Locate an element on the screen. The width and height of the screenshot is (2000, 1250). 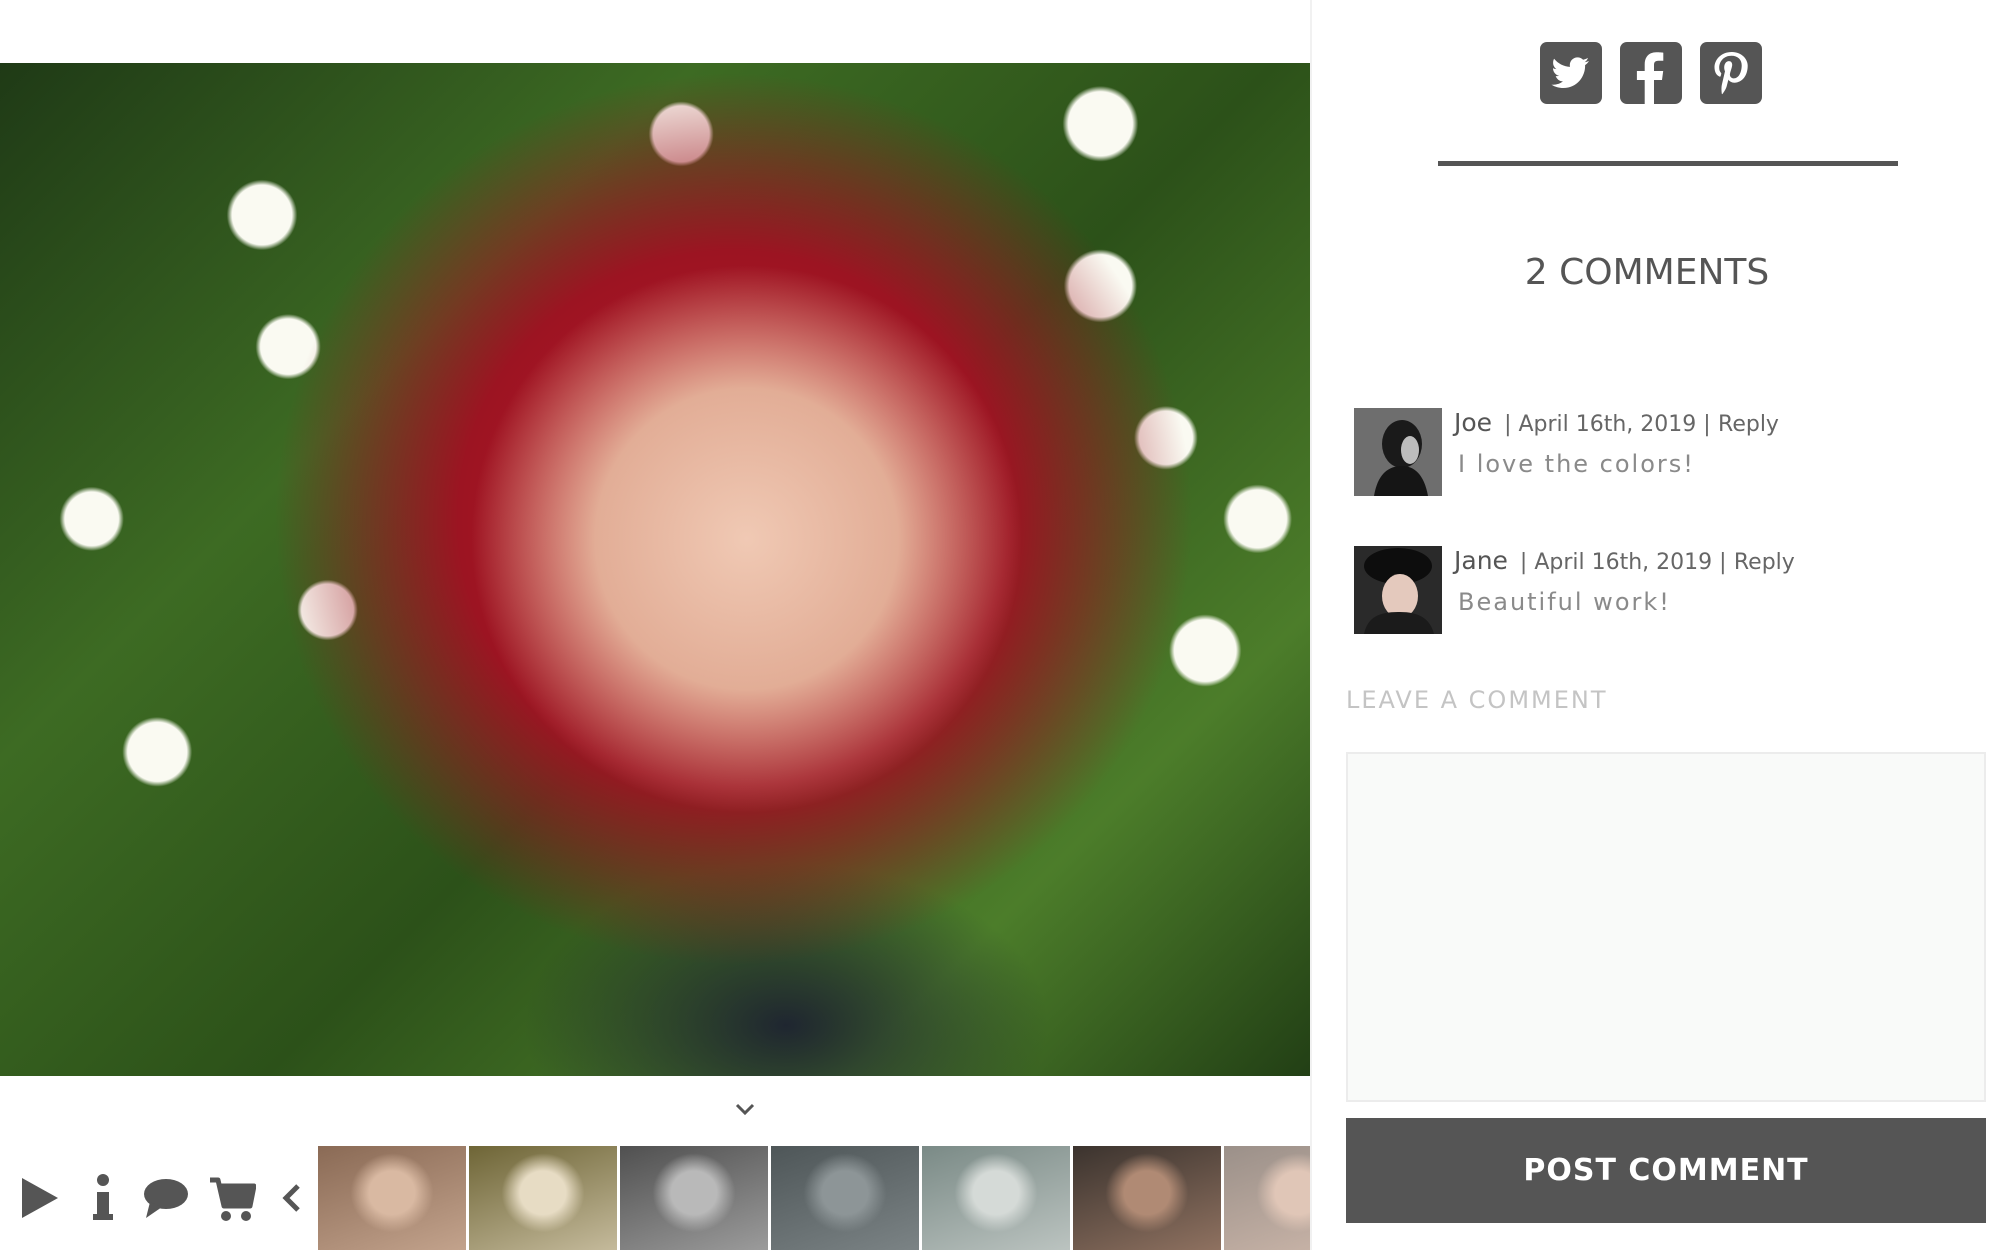
thumbnail-strip is located at coordinates (814, 1198).